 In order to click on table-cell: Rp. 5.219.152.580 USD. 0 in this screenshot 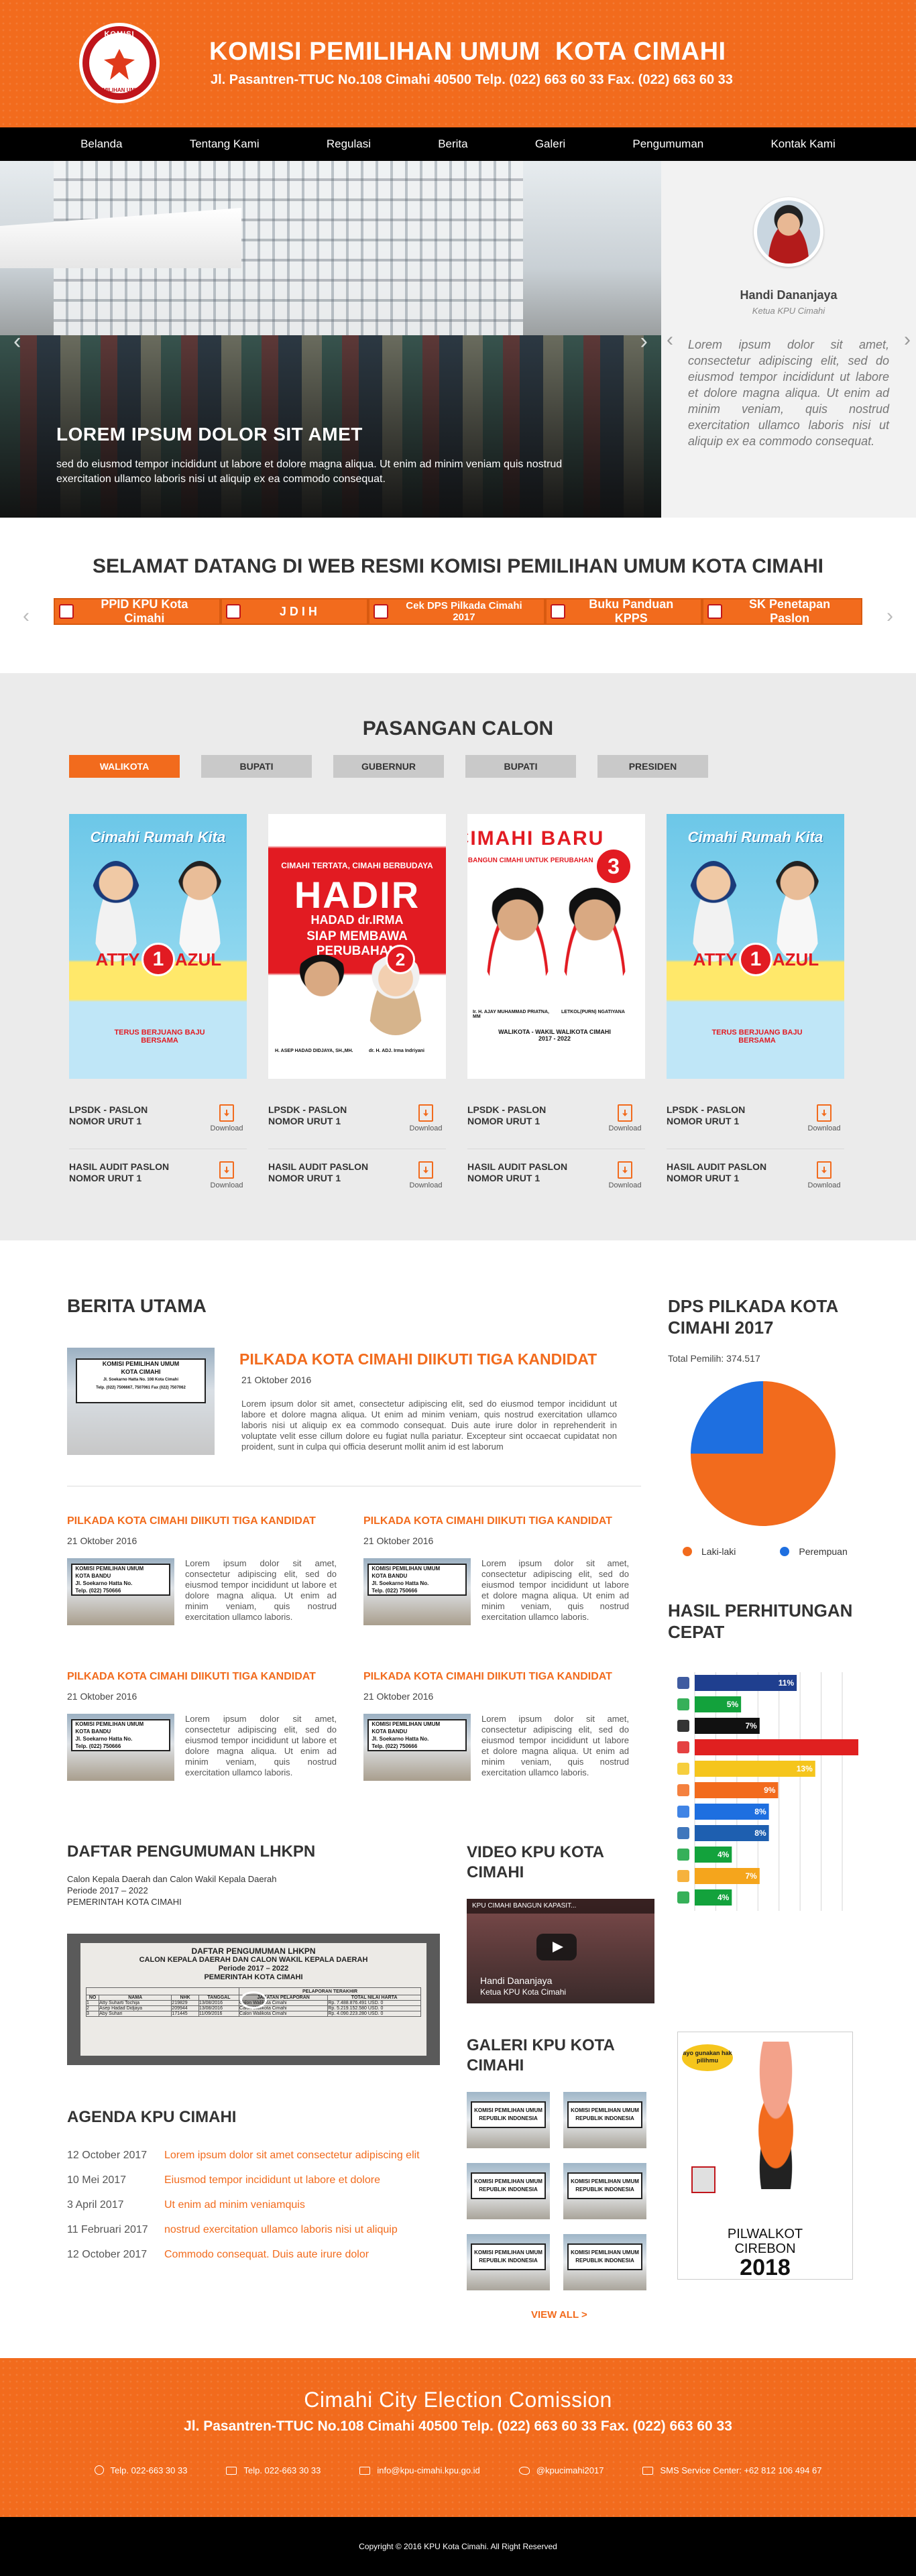, I will do `click(374, 2008)`.